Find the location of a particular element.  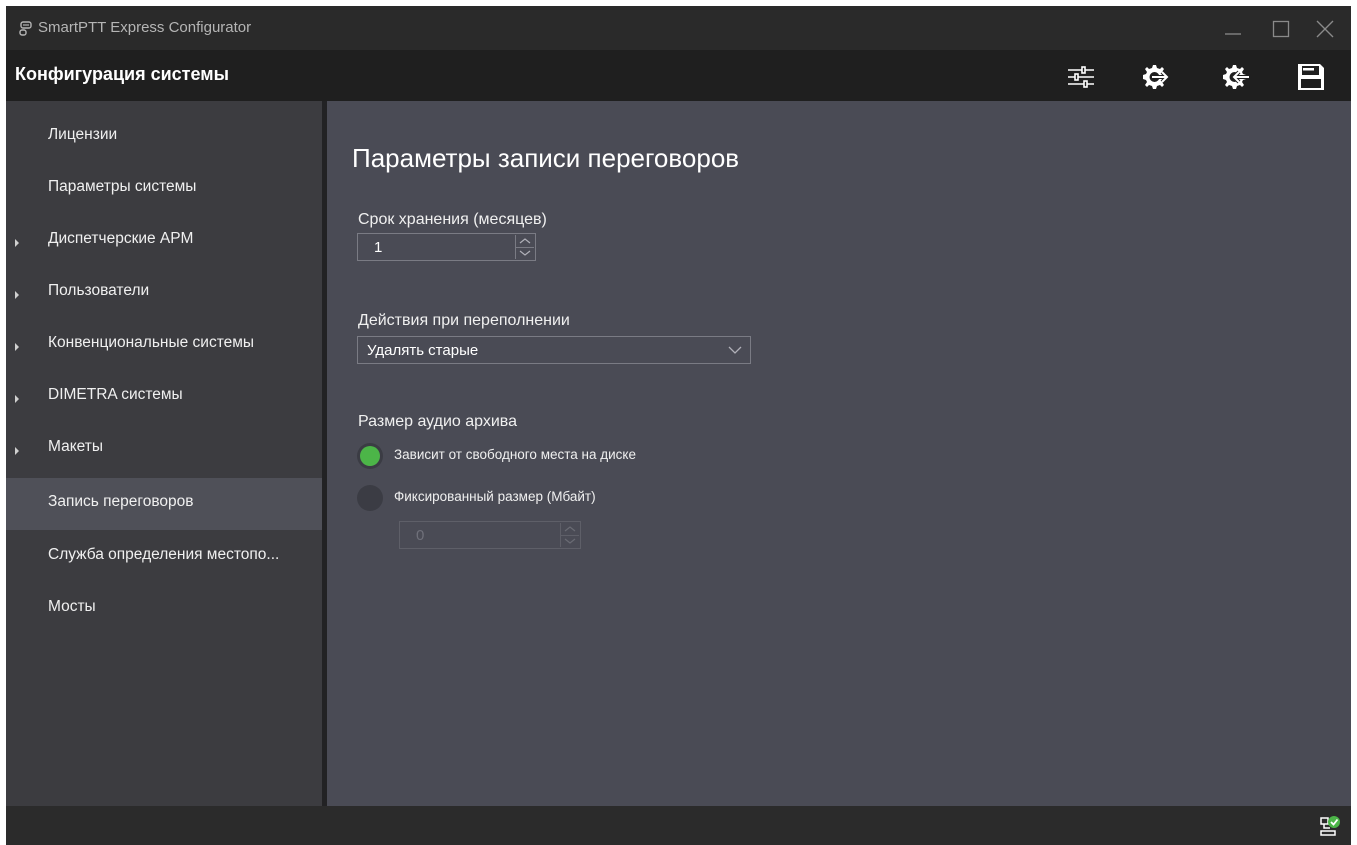

retention-label: Срок хранения (месяцев) is located at coordinates (452, 219).